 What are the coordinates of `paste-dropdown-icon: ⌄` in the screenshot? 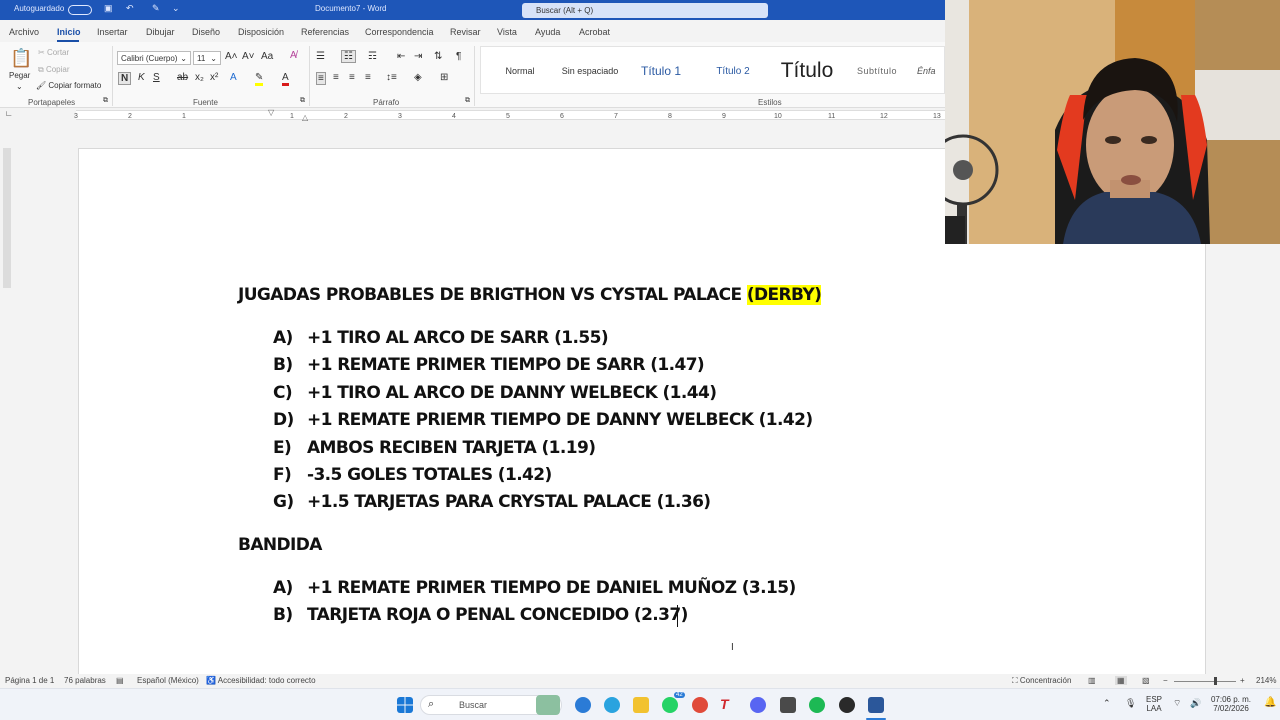 It's located at (19, 86).